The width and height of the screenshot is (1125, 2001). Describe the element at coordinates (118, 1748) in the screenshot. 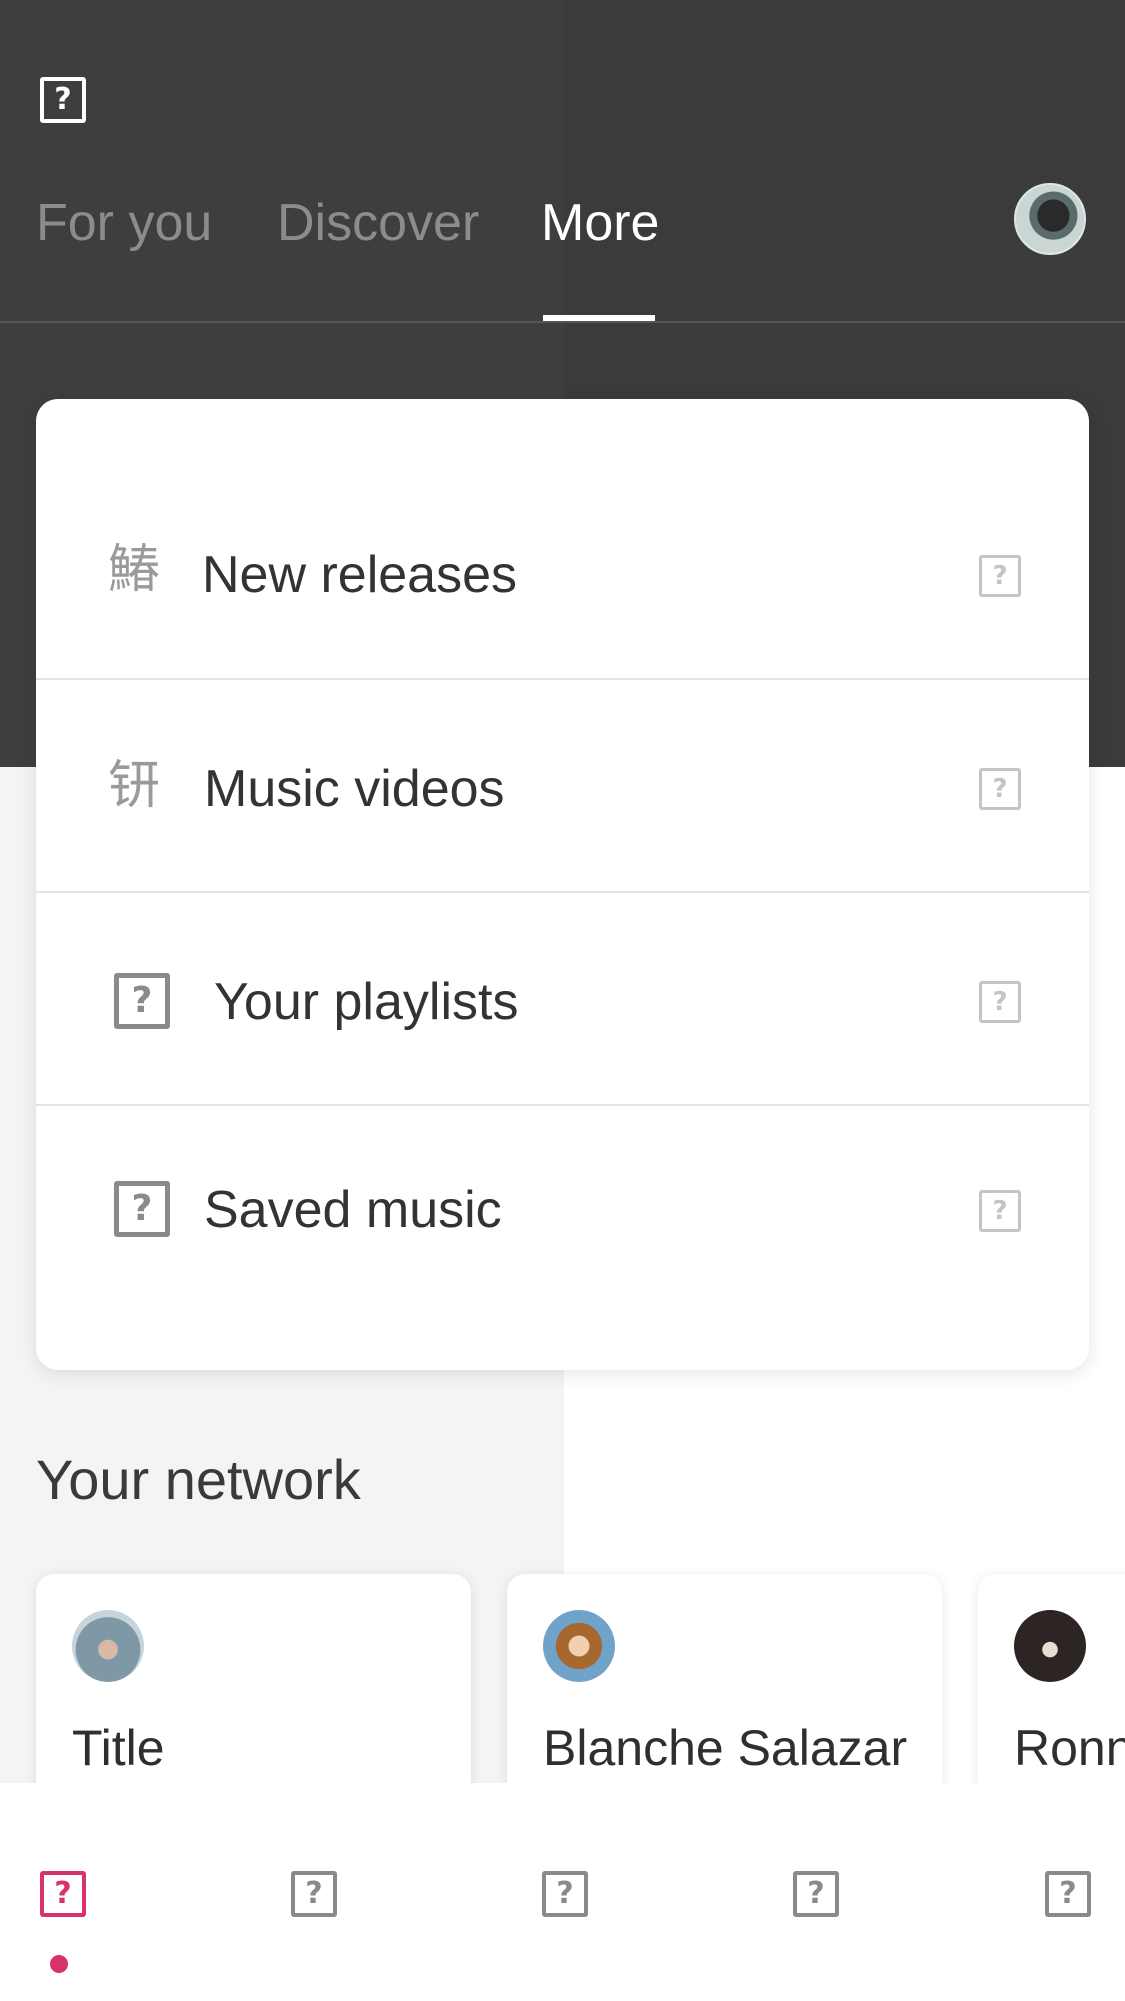

I see `network-card-name: Title` at that location.